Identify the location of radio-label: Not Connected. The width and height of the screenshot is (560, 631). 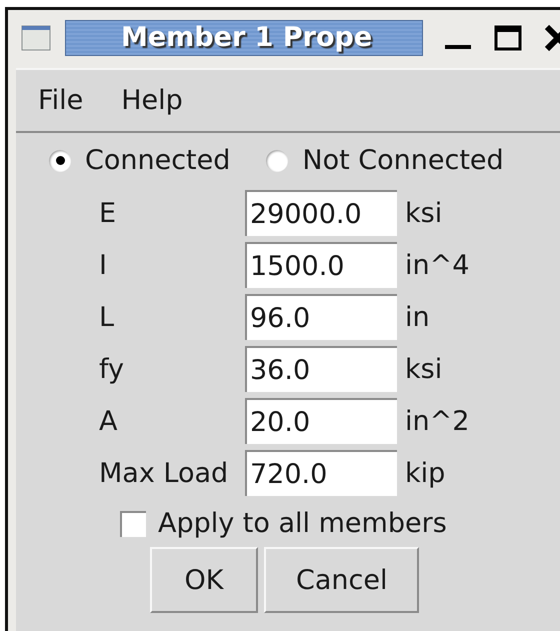
(403, 160).